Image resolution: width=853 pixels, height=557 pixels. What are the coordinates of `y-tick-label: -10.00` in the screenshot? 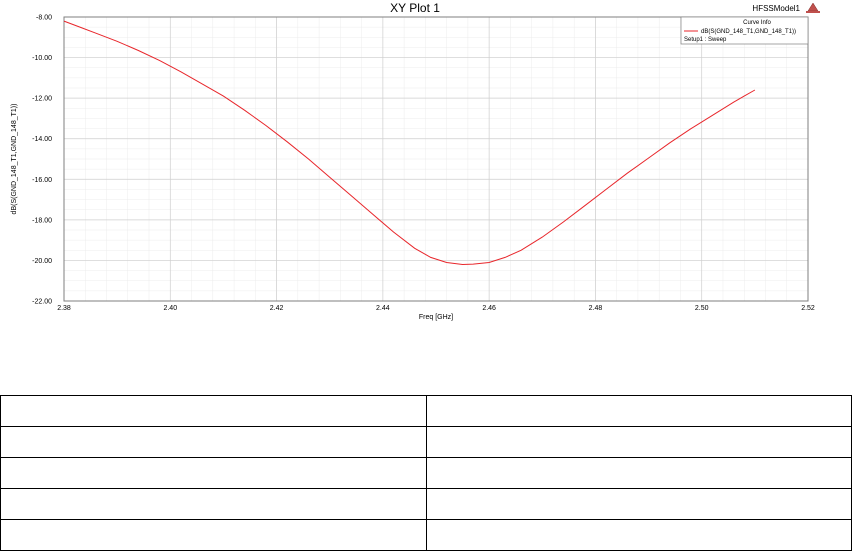 It's located at (42, 58).